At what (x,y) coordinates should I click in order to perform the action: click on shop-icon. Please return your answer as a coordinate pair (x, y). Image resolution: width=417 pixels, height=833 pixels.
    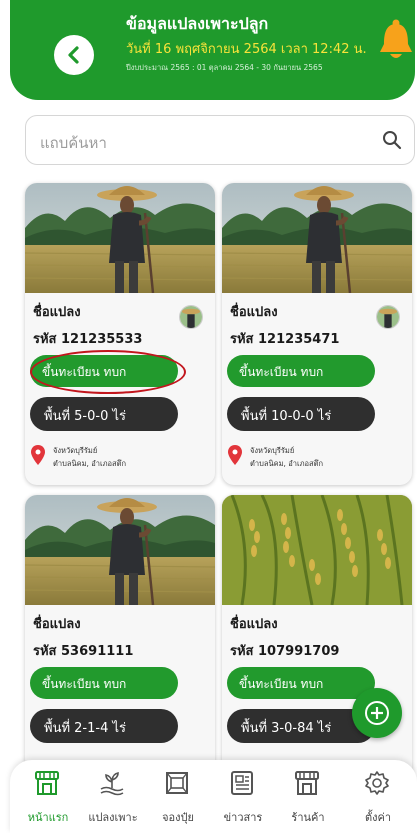
    Looking at the image, I should click on (307, 783).